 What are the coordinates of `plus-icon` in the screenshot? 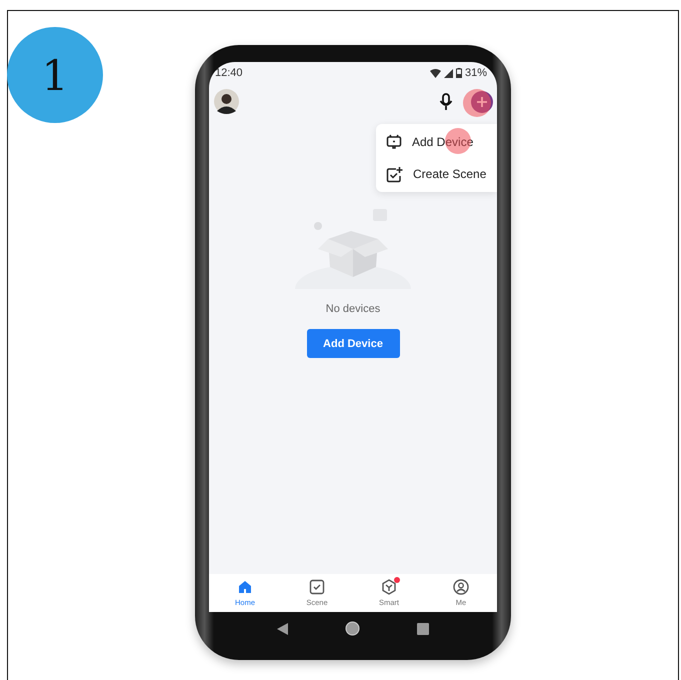 It's located at (482, 102).